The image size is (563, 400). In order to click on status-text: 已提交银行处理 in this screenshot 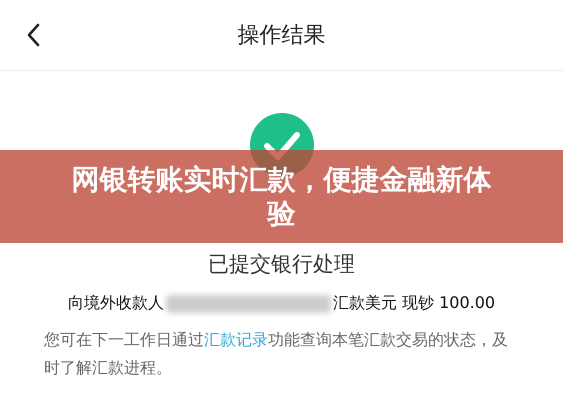, I will do `click(281, 264)`.